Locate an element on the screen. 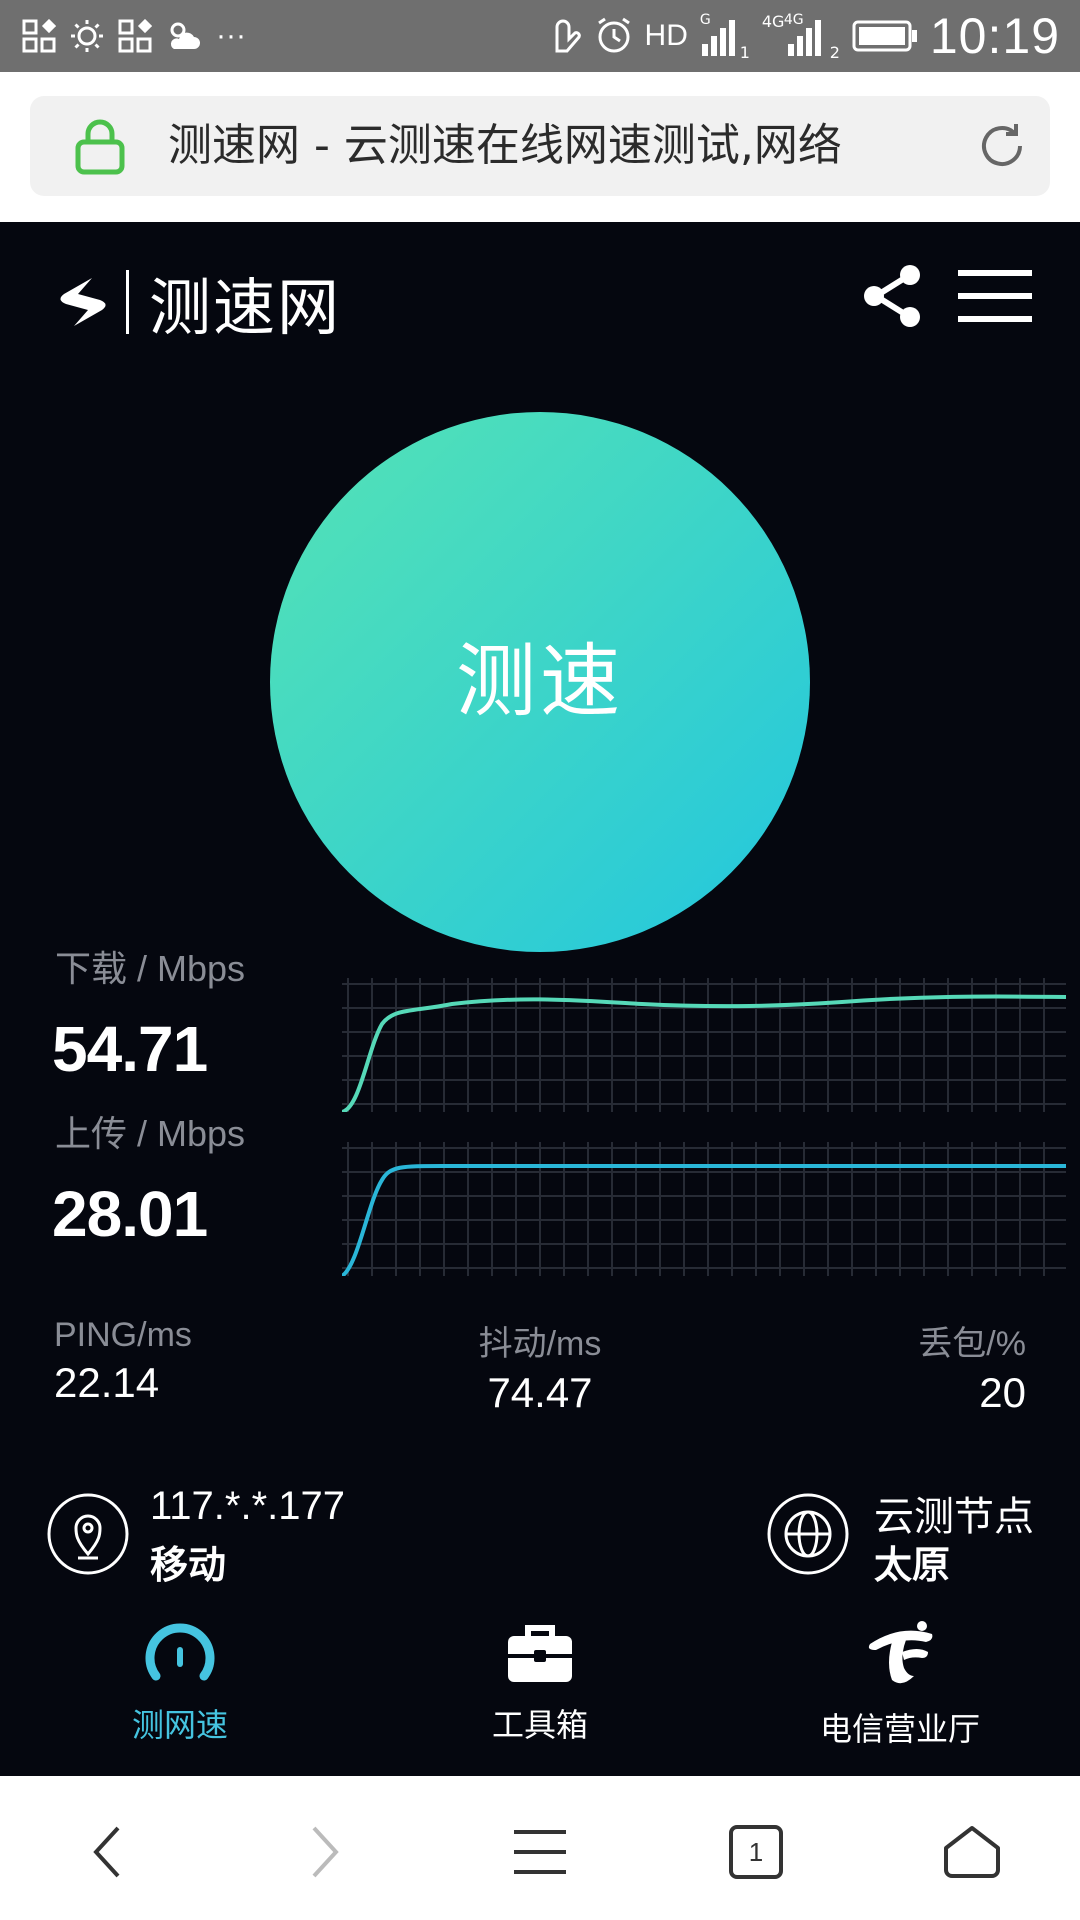 This screenshot has width=1080, height=1920. packet-loss-label: 丢包/% is located at coordinates (972, 1344).